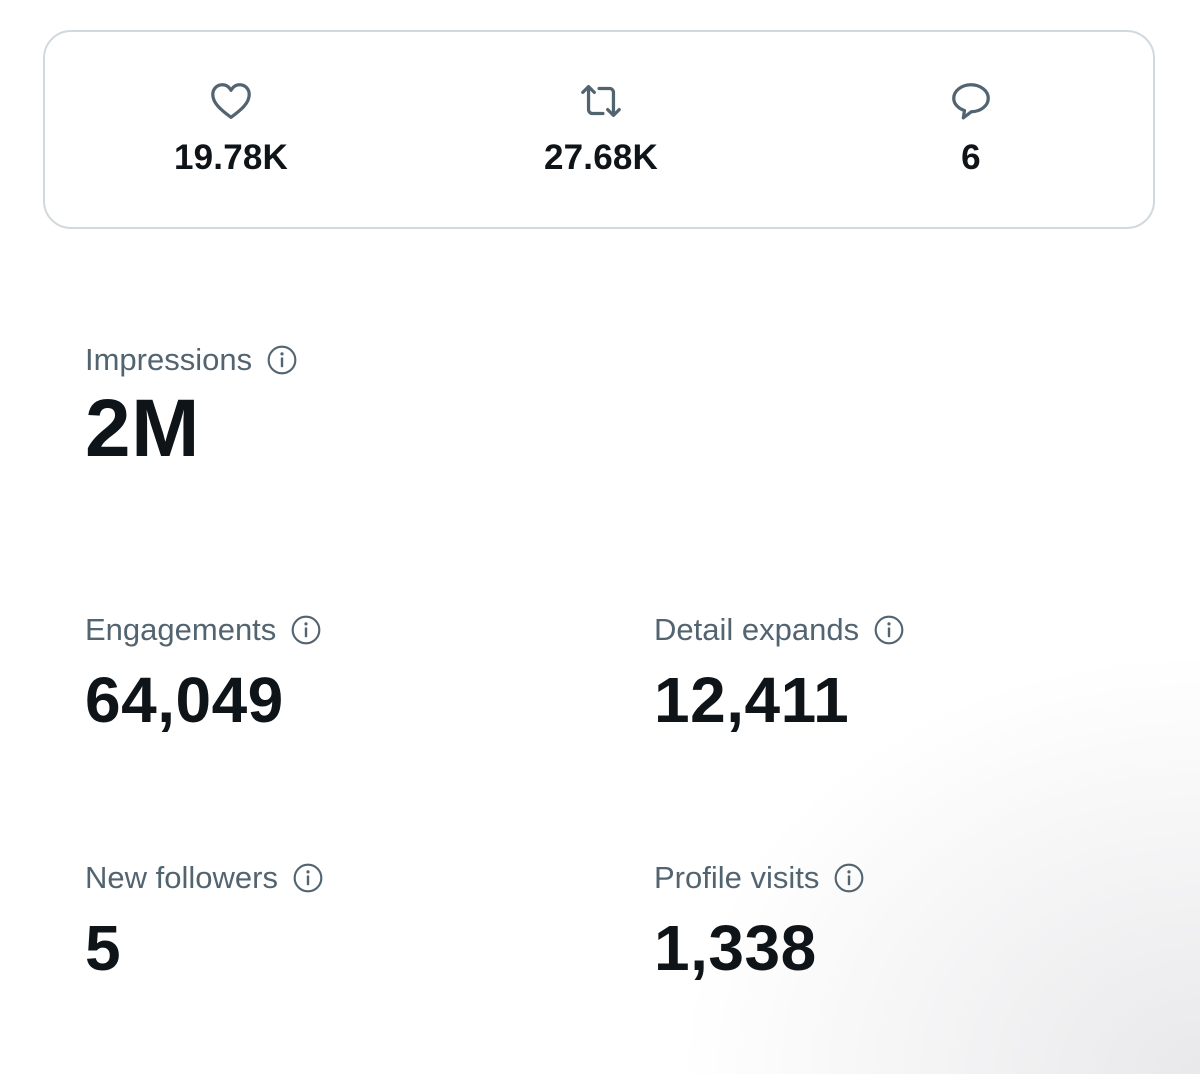 The width and height of the screenshot is (1200, 1074). Describe the element at coordinates (971, 157) in the screenshot. I see `replies-count: 6` at that location.